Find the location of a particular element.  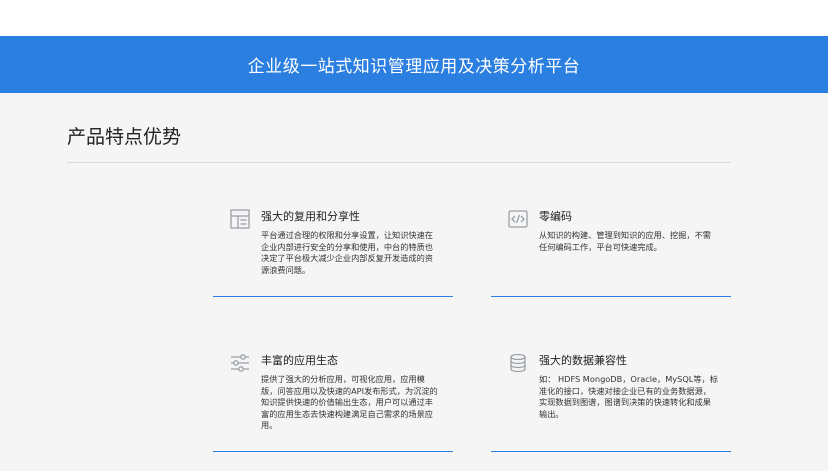

layout-icon is located at coordinates (240, 219).